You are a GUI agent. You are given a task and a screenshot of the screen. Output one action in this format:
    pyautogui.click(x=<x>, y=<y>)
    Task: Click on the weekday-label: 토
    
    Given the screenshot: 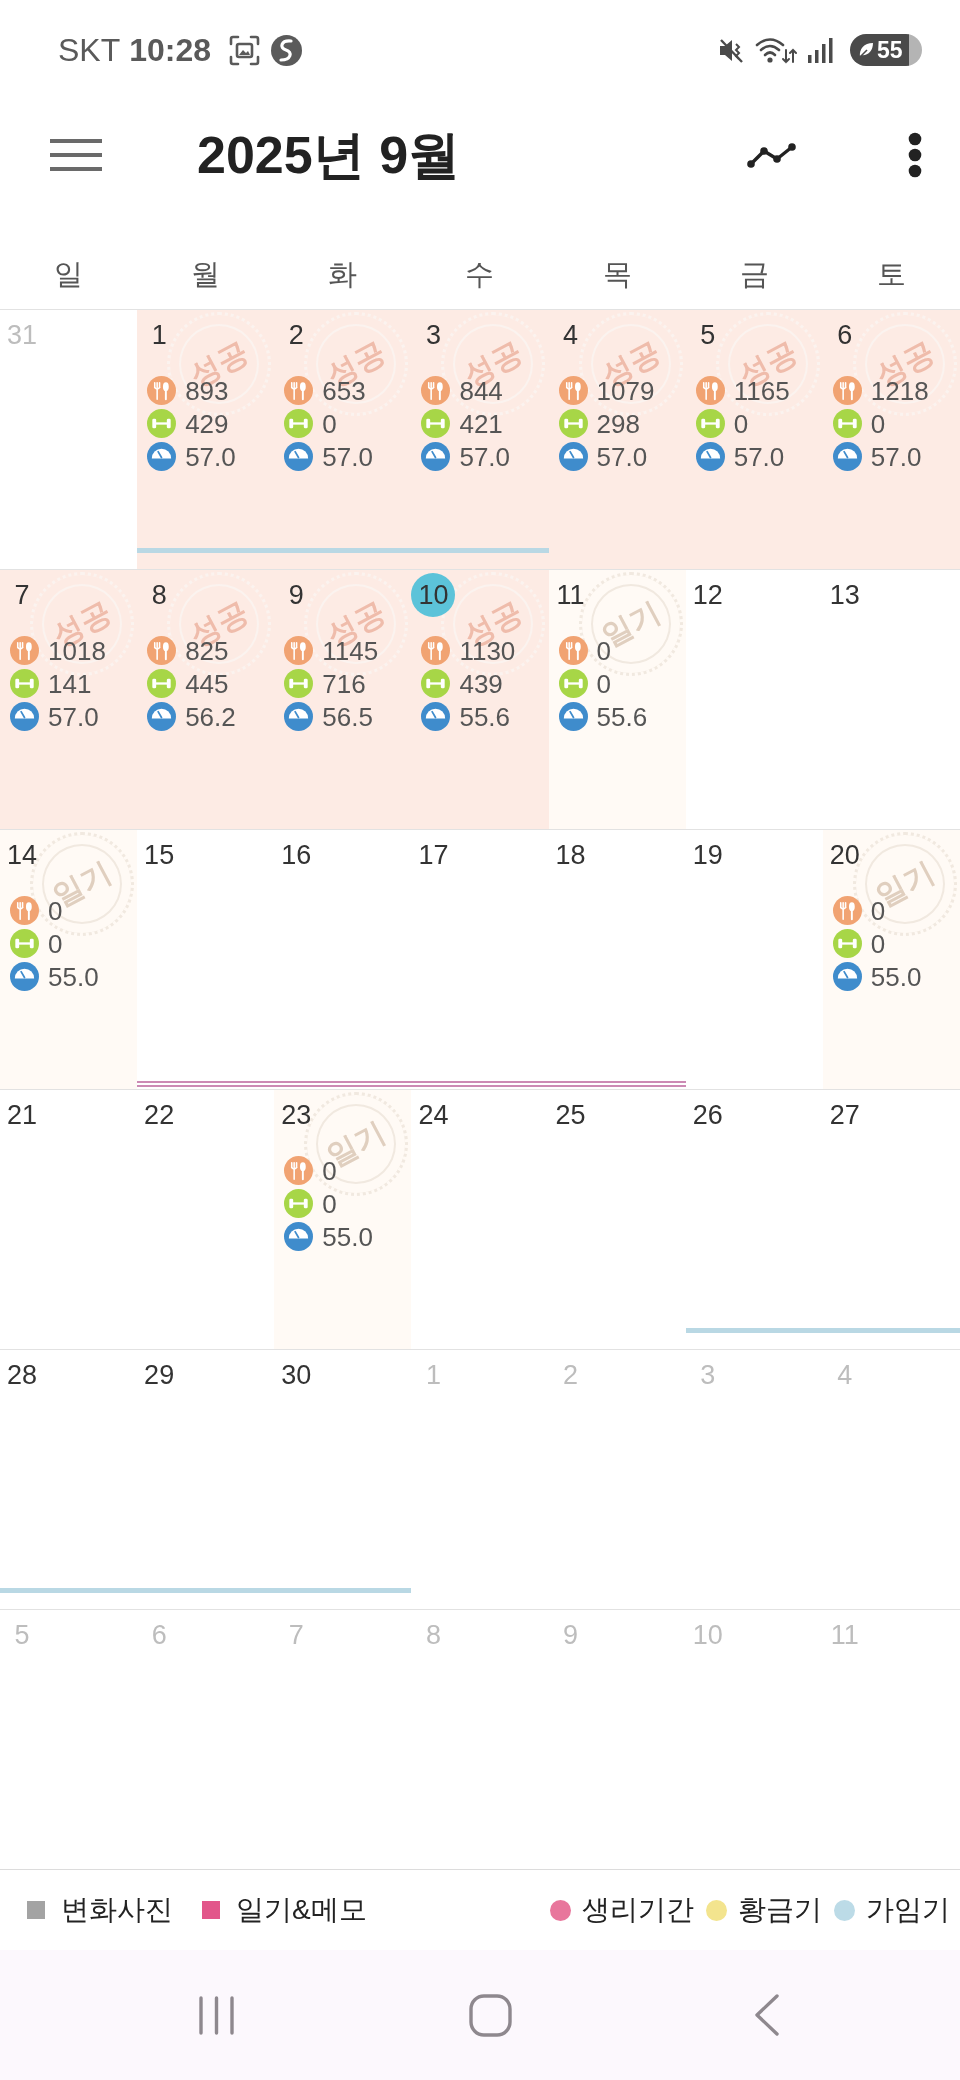 What is the action you would take?
    pyautogui.click(x=891, y=274)
    